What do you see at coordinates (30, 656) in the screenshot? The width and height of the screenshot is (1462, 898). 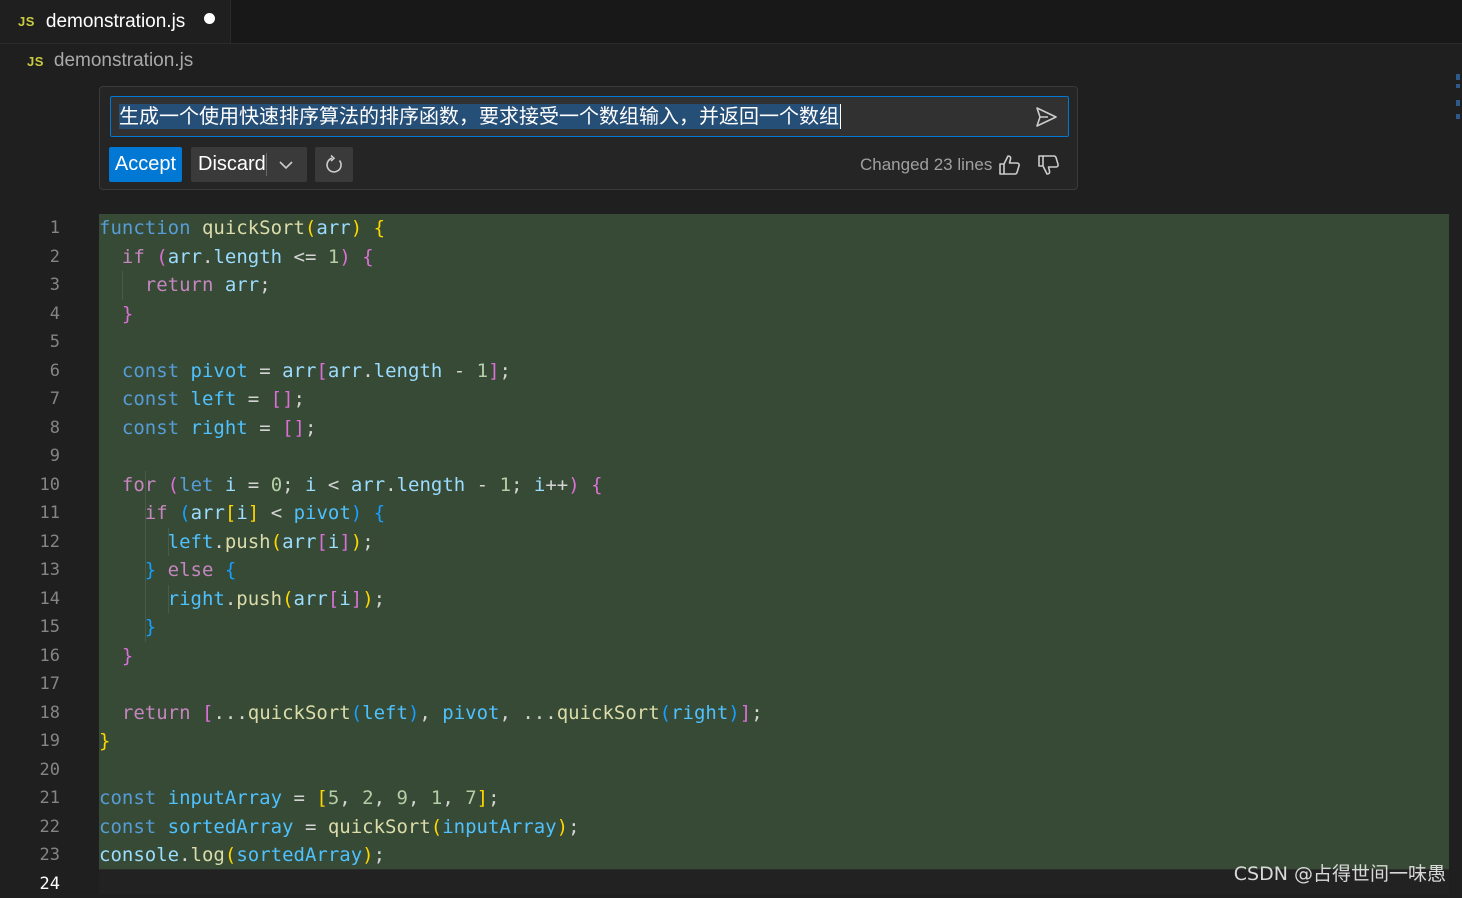 I see `line-number: 16` at bounding box center [30, 656].